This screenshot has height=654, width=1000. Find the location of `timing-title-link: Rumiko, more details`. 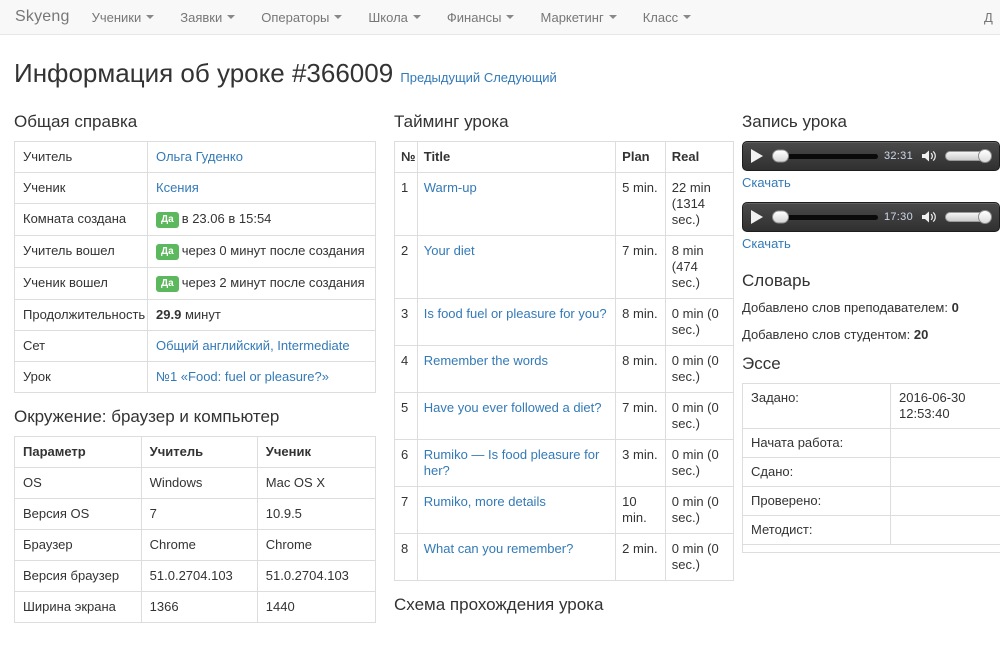

timing-title-link: Rumiko, more details is located at coordinates (485, 501).